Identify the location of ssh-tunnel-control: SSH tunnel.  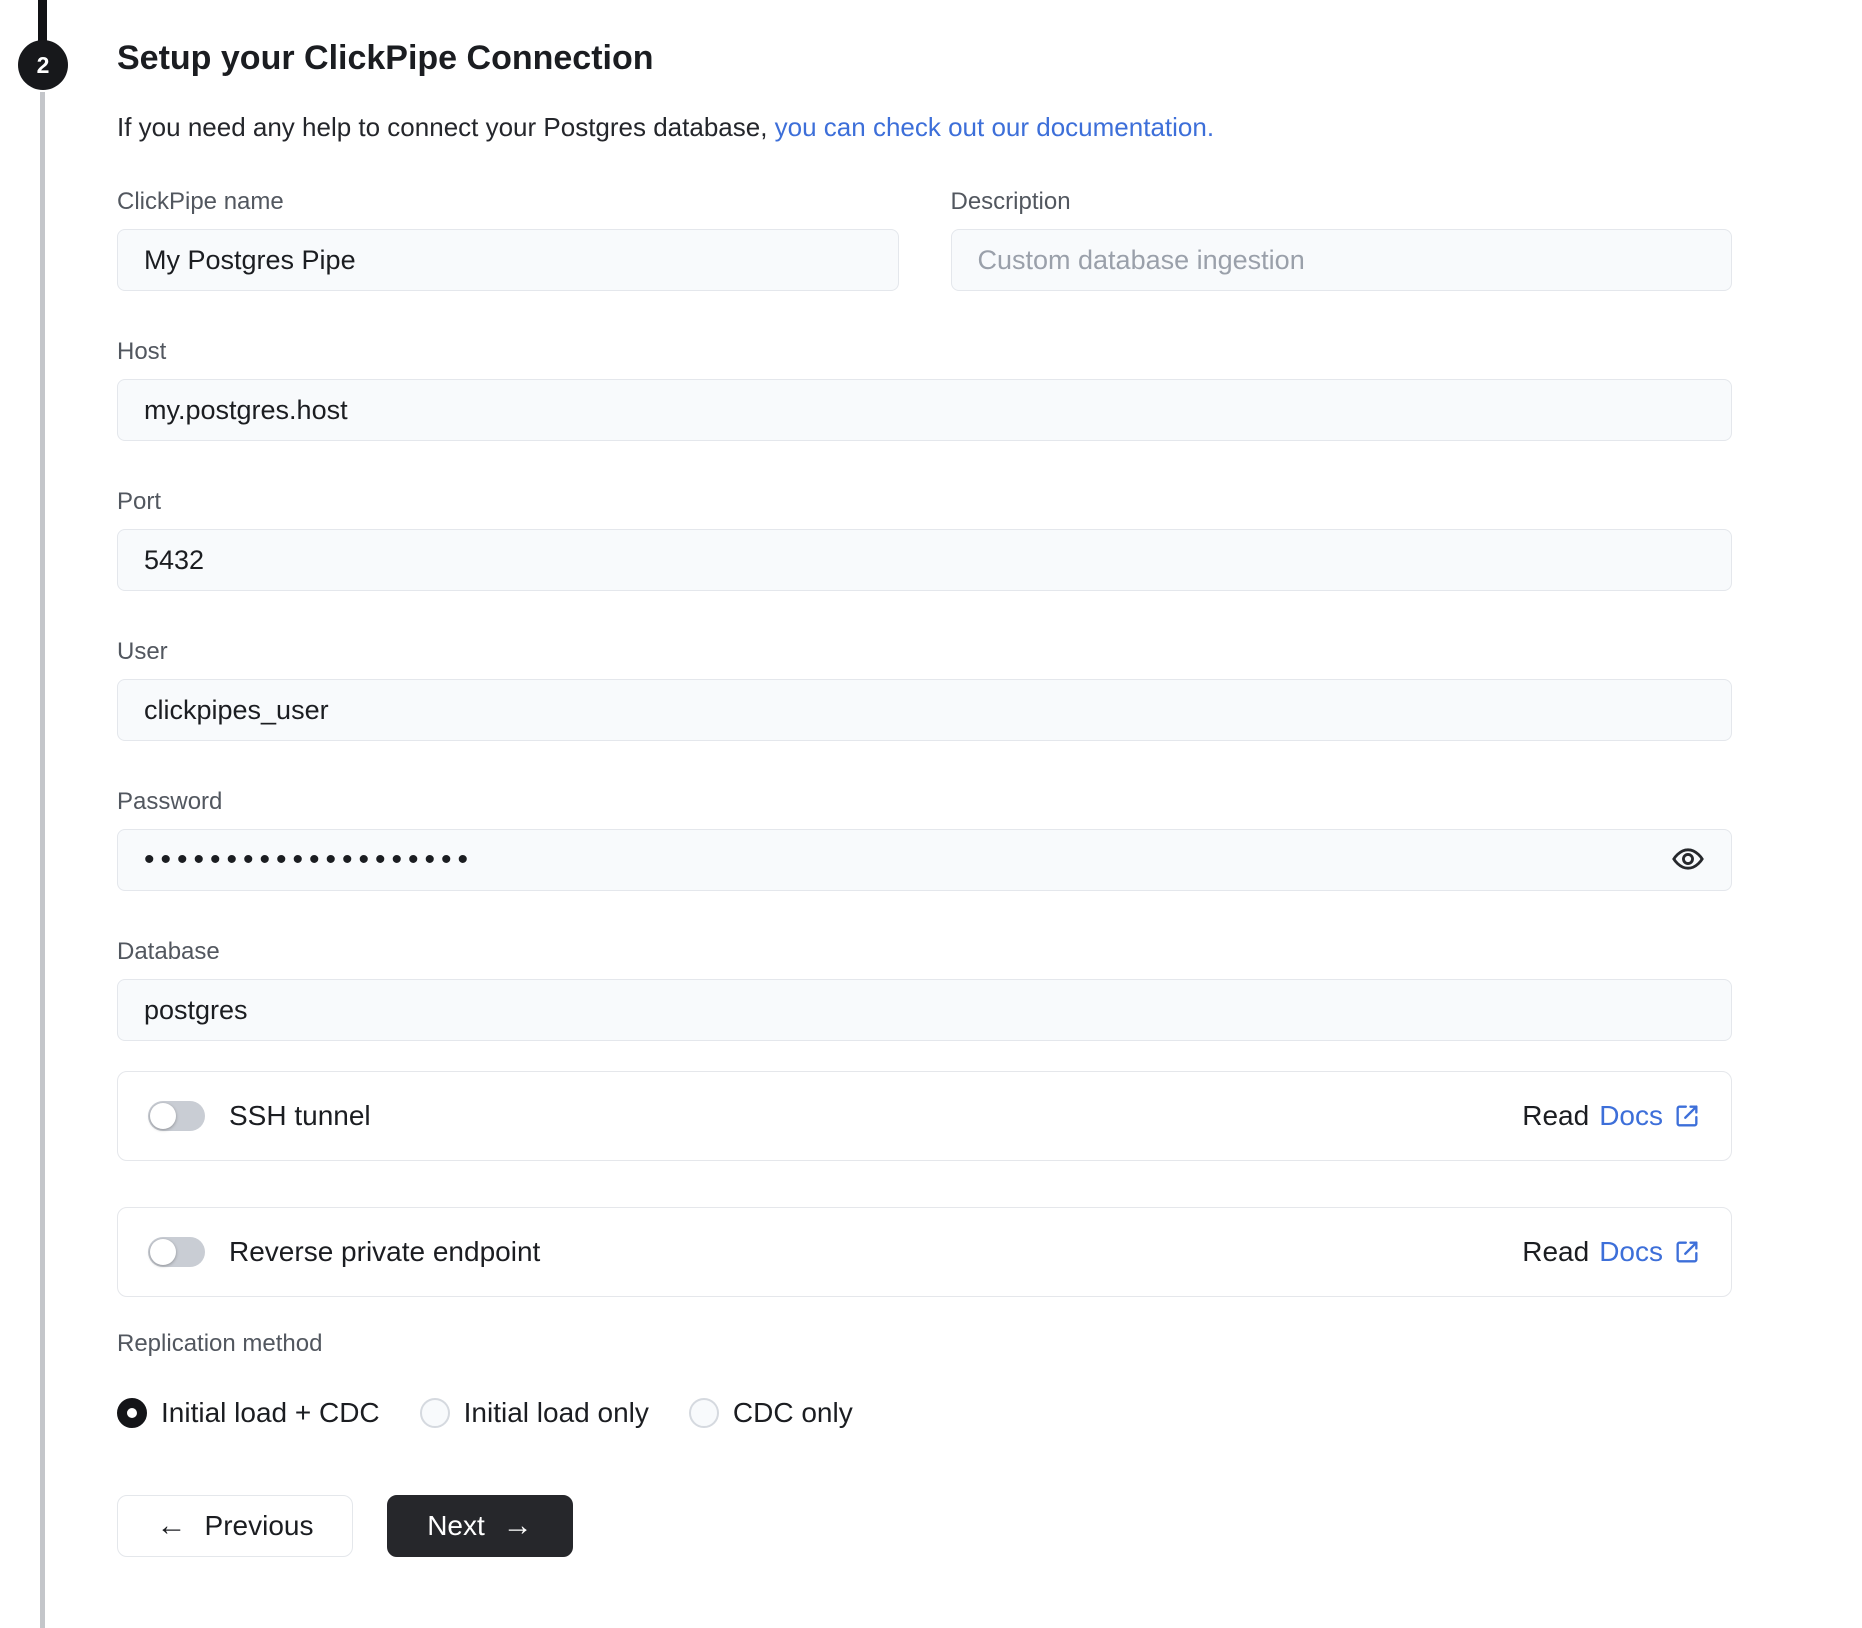
(259, 1116).